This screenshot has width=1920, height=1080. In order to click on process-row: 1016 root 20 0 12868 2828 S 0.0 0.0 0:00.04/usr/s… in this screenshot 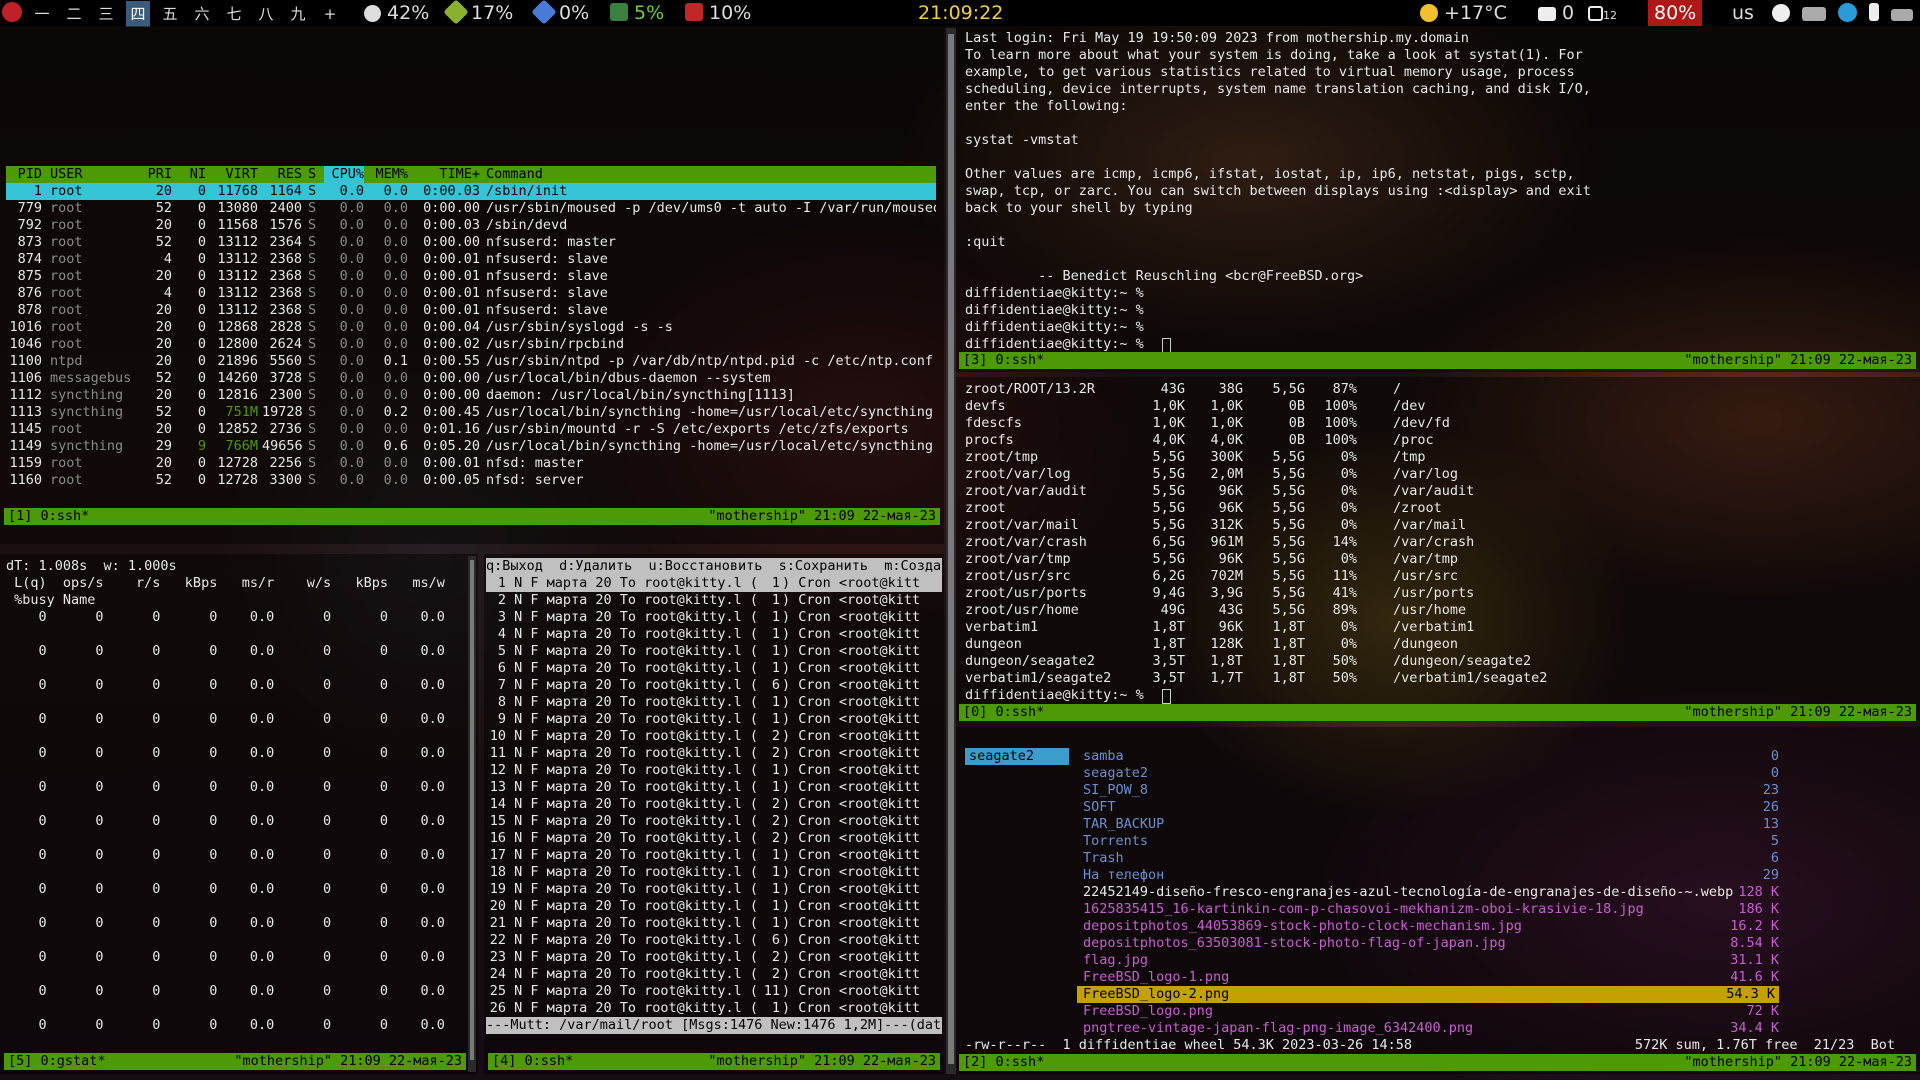, I will do `click(471, 327)`.